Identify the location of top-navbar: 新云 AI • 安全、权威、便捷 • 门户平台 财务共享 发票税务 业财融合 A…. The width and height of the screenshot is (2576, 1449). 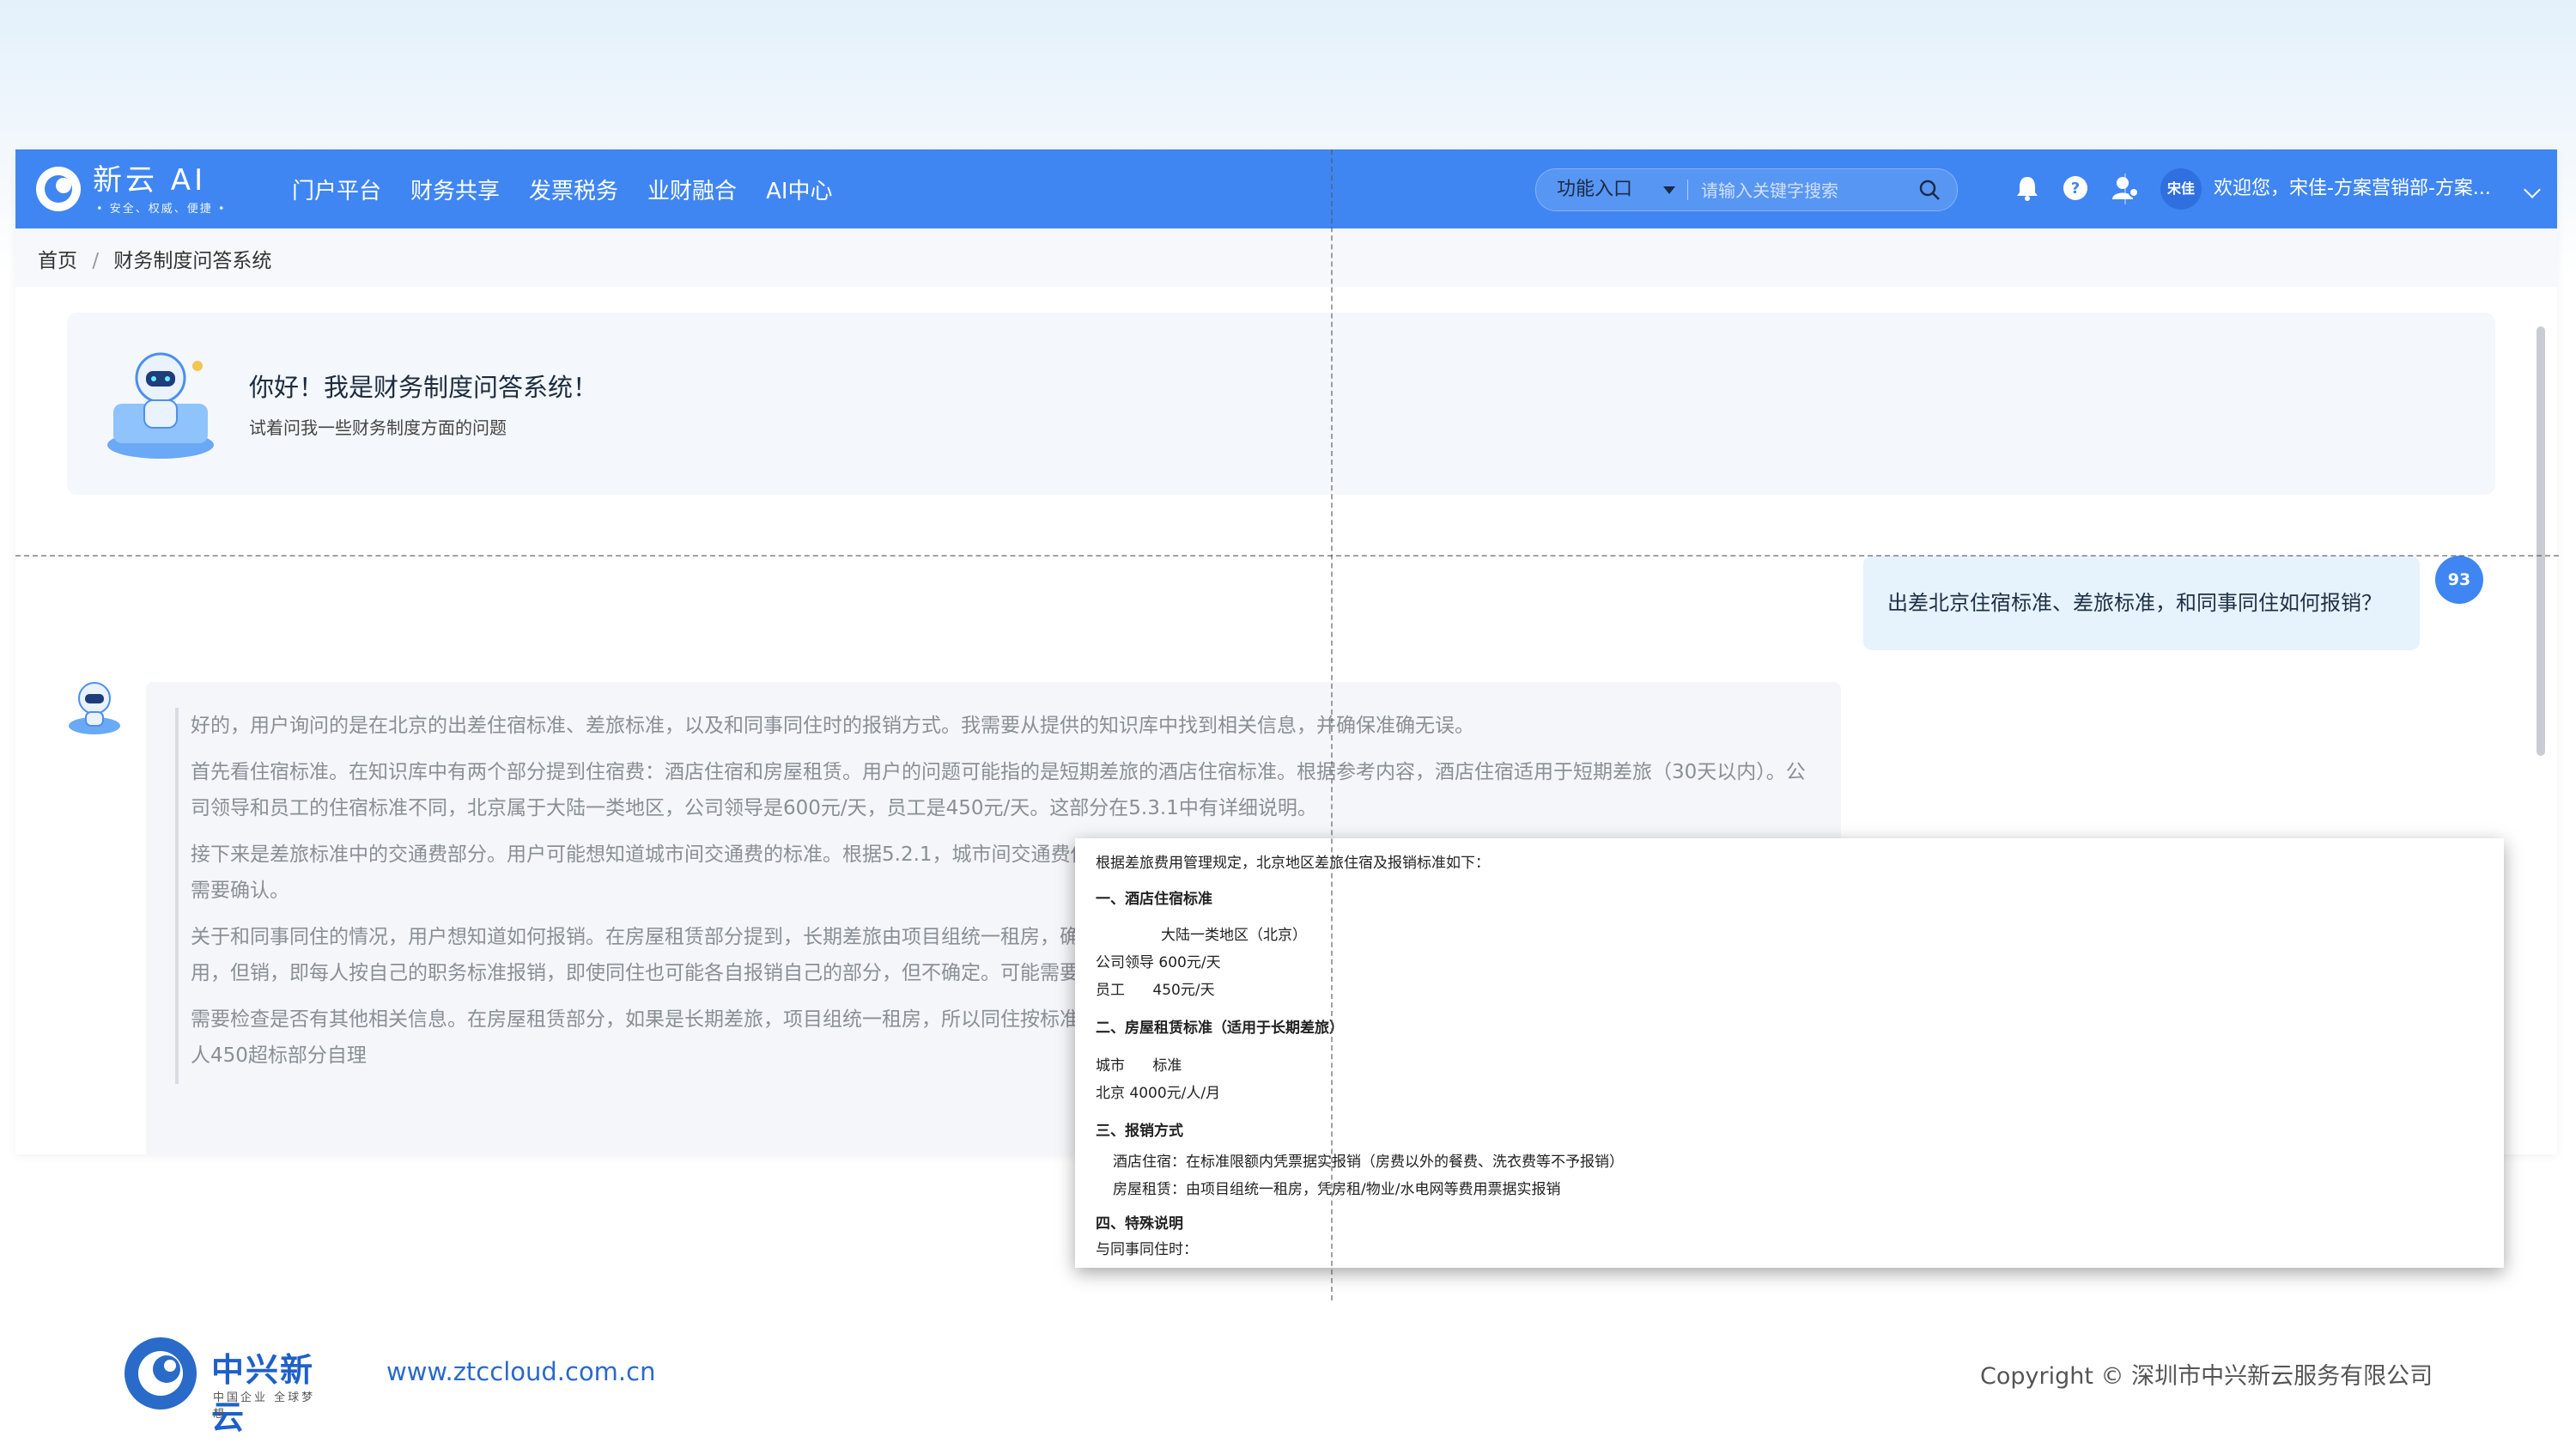
(1286, 188).